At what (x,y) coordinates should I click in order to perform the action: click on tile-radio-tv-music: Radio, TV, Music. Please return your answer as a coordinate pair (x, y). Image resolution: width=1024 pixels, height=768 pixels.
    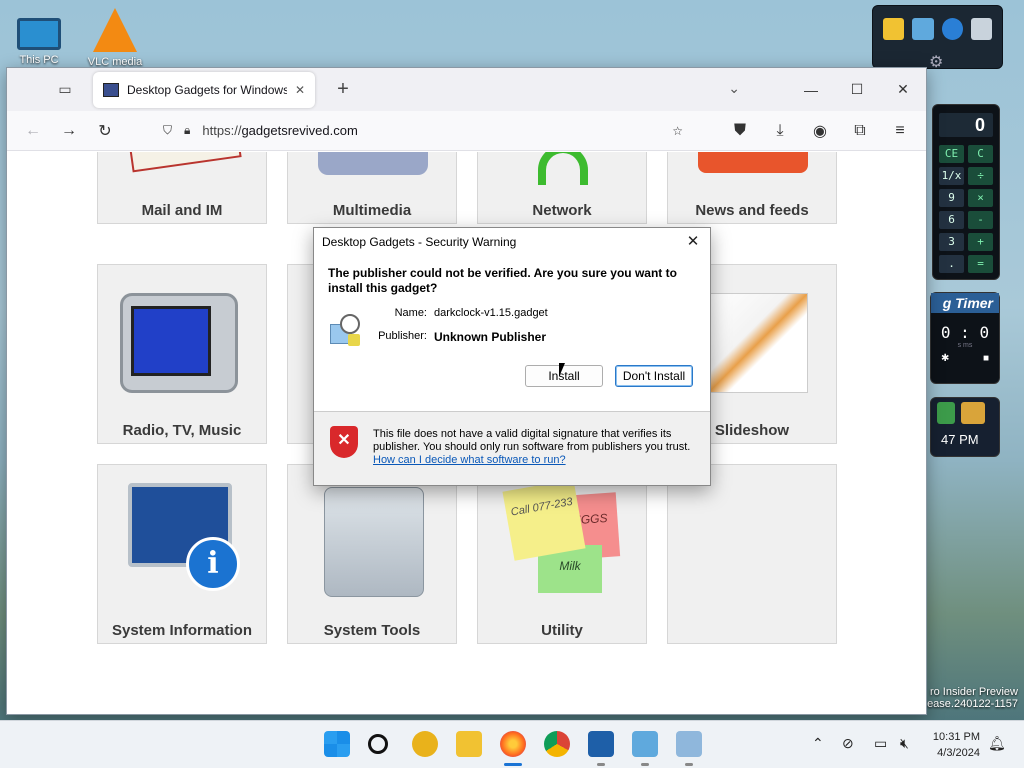
    Looking at the image, I should click on (182, 354).